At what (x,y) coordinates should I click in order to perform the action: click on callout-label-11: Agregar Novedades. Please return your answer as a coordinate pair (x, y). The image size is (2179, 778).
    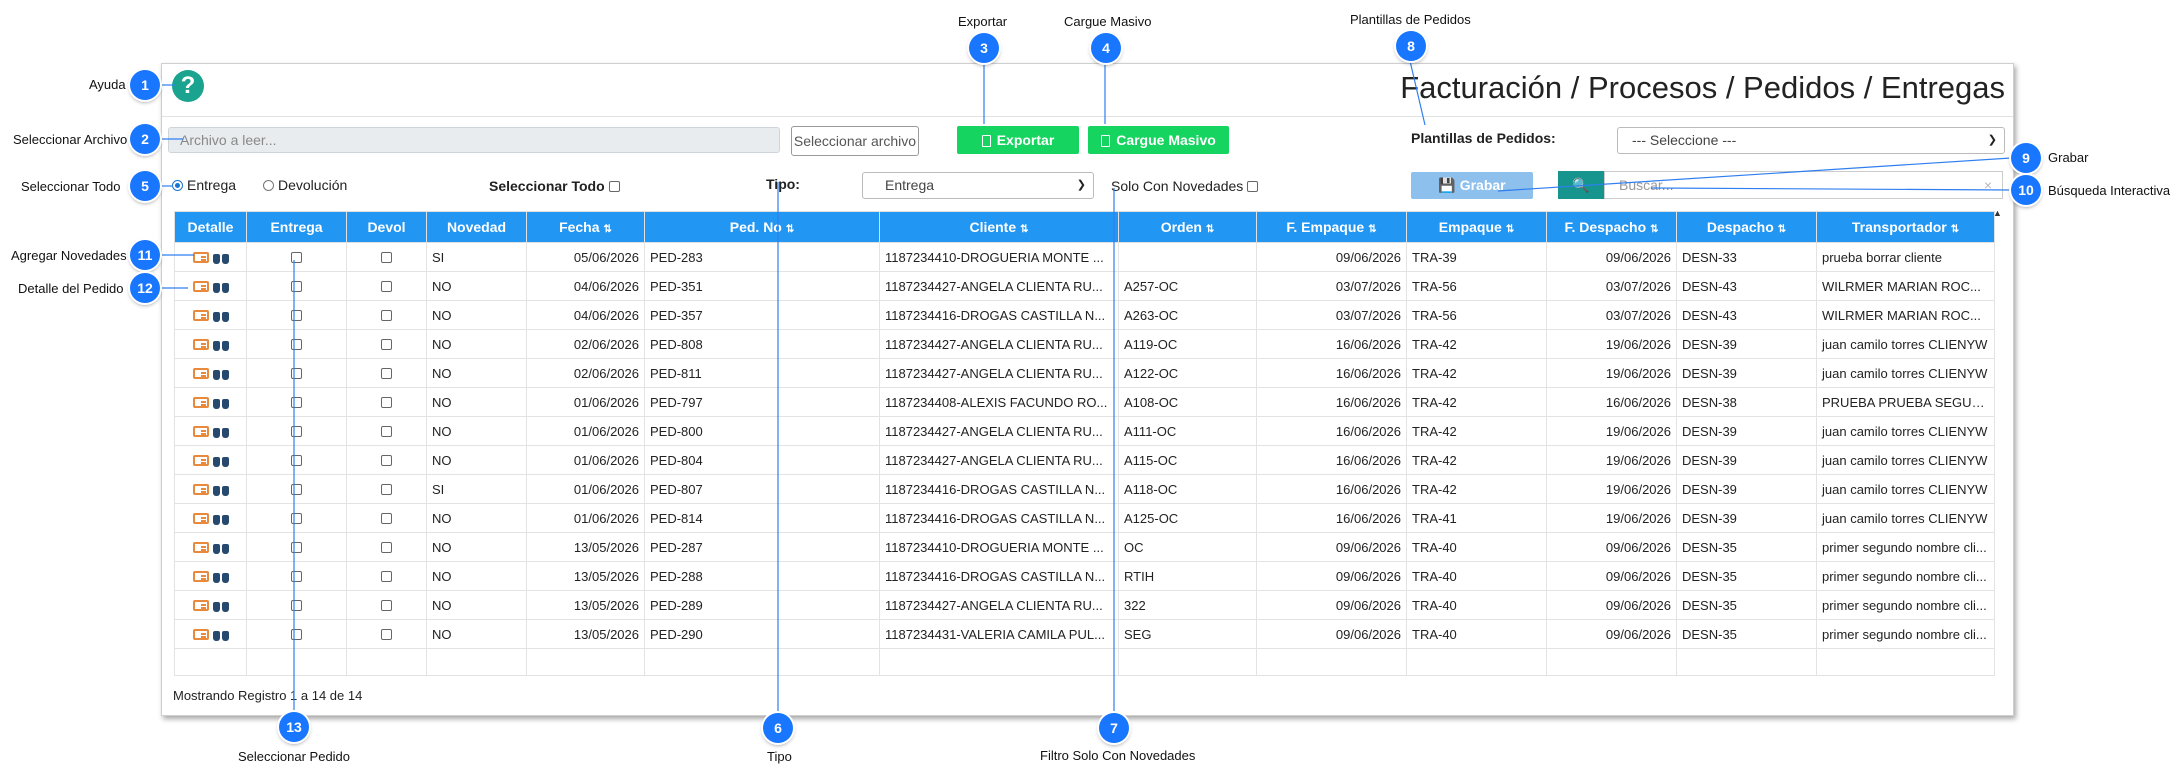
    Looking at the image, I should click on (69, 255).